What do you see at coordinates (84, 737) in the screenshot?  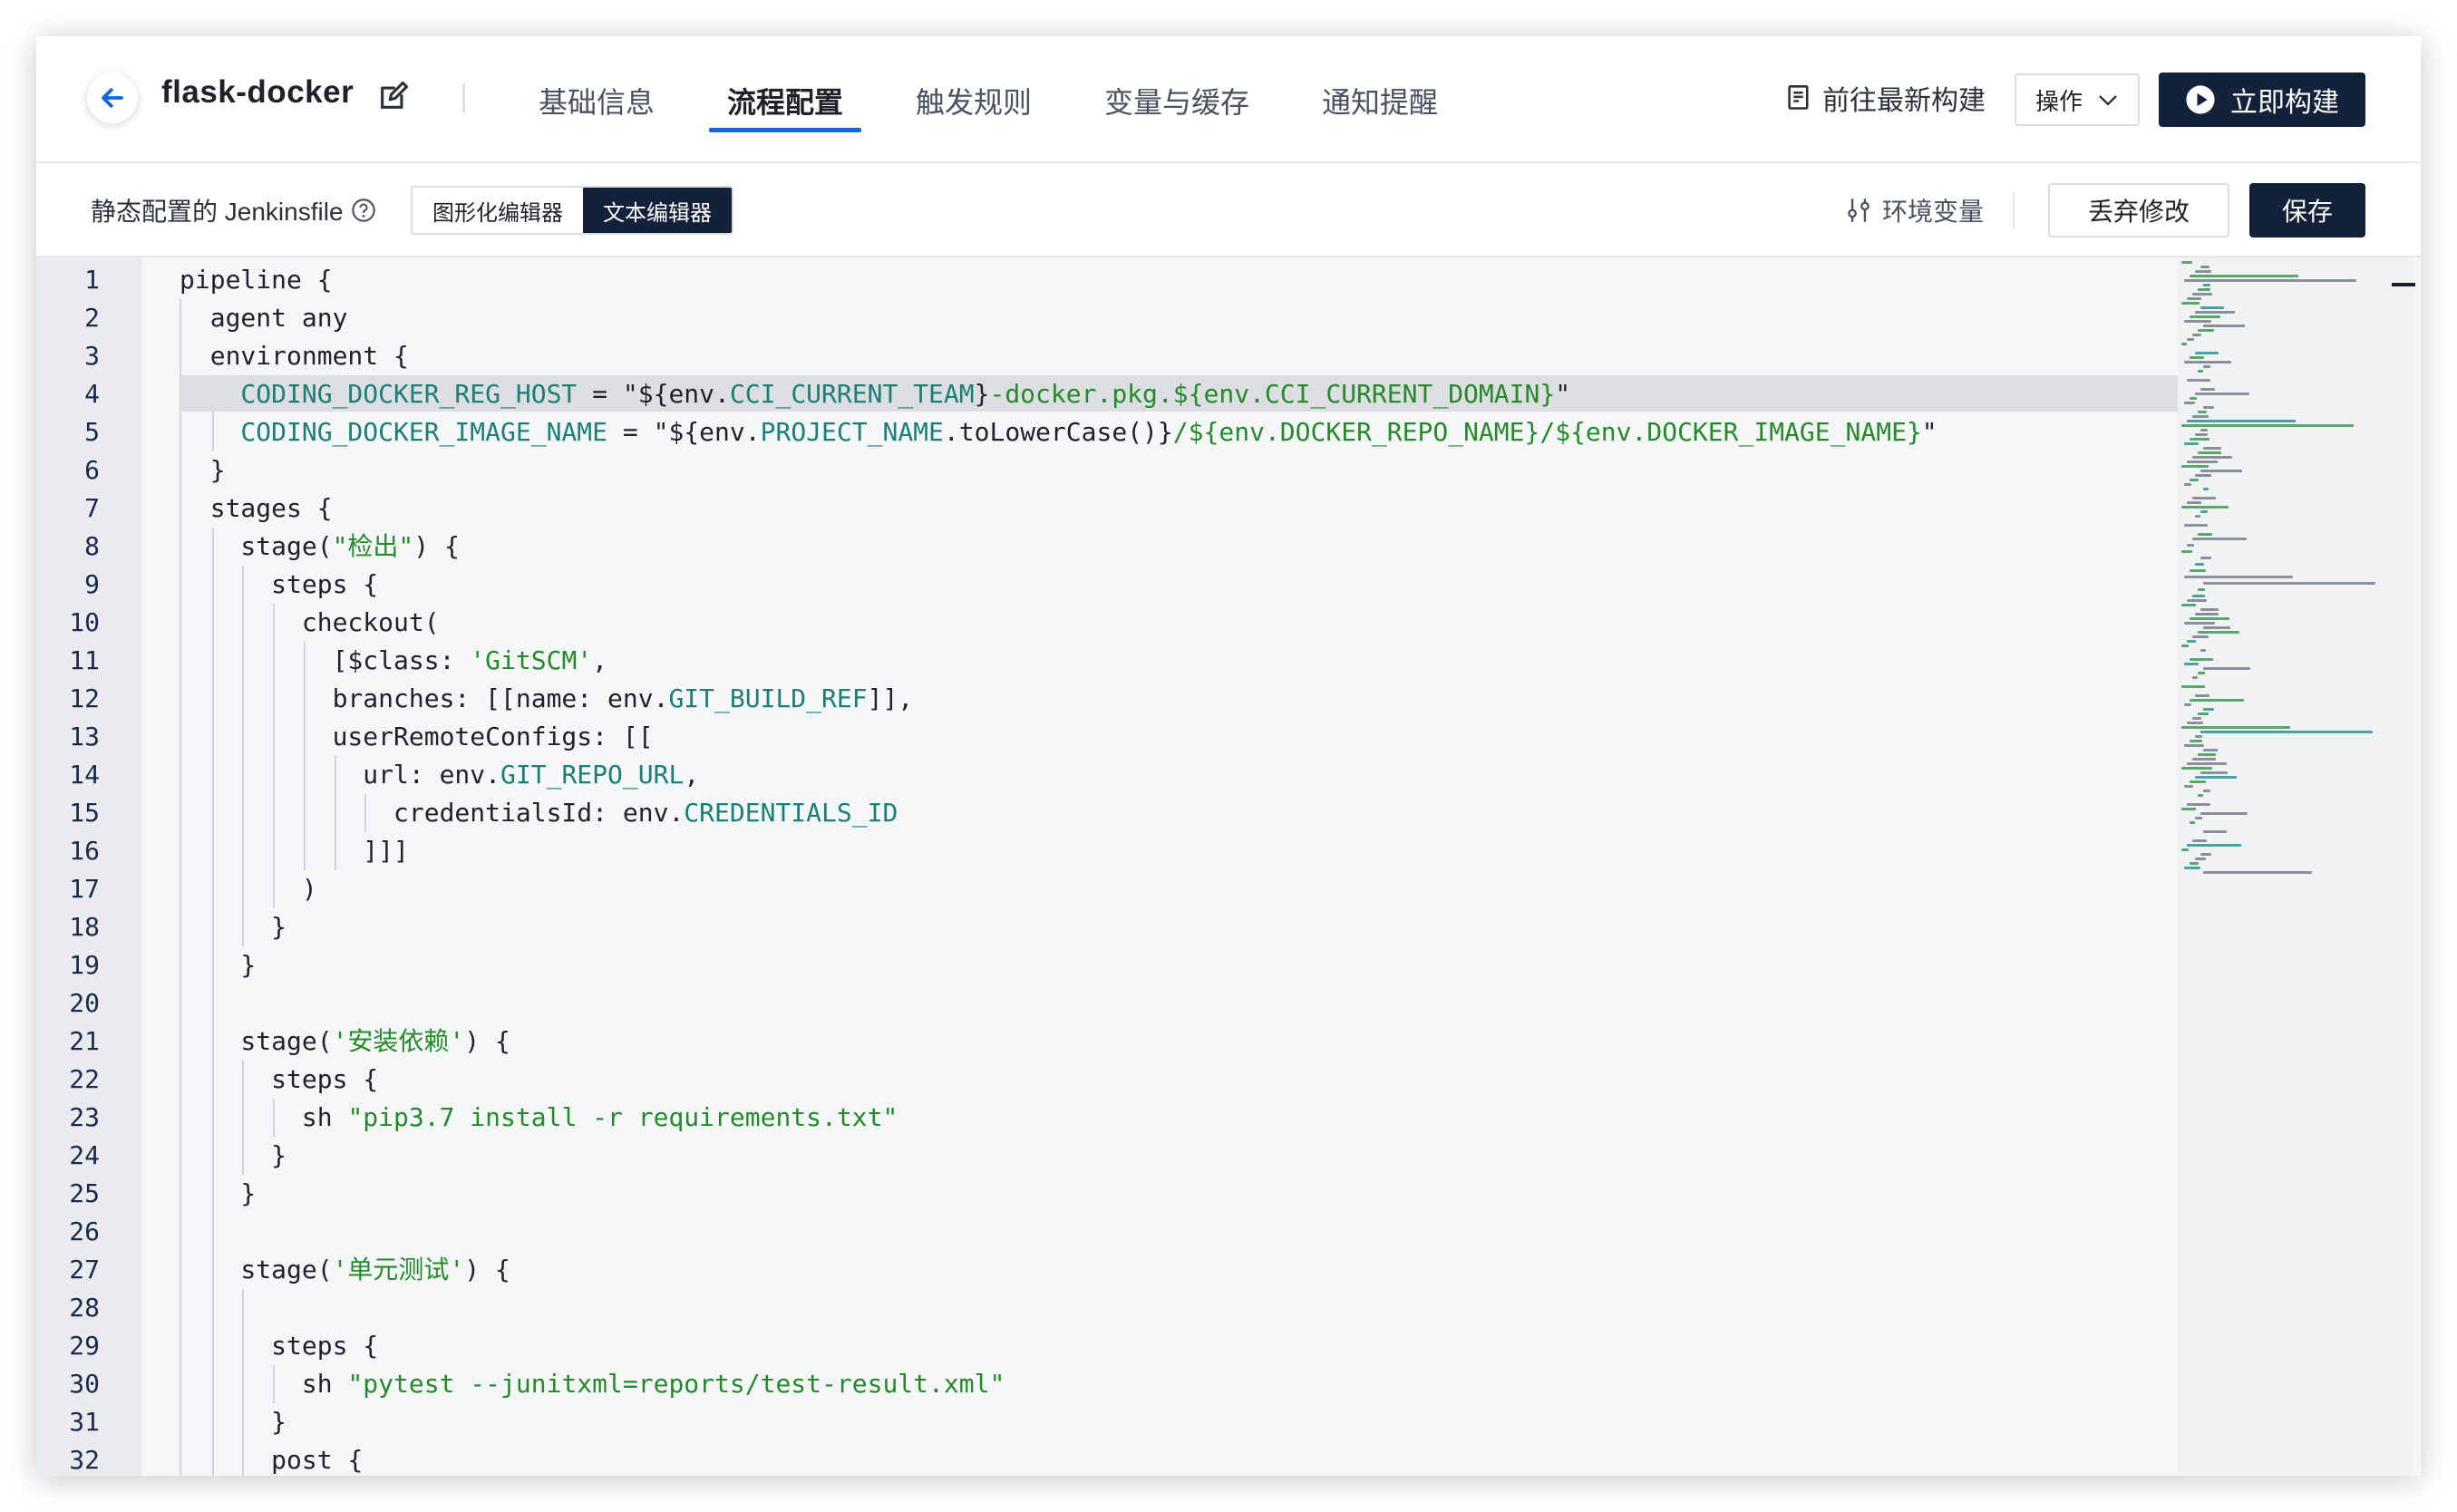 I see `line-number: 13` at bounding box center [84, 737].